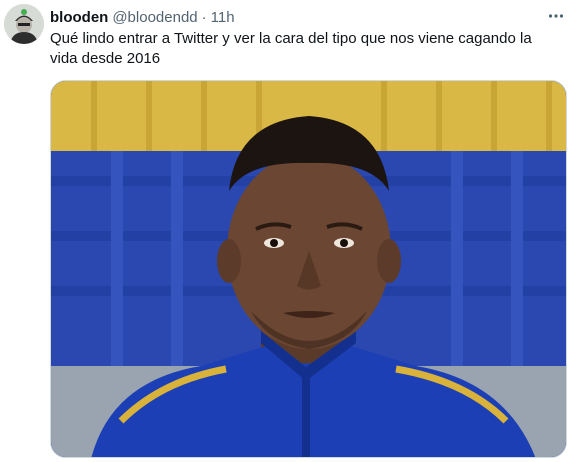 This screenshot has width=575, height=462. I want to click on user-handle: @bloodendd, so click(154, 17).